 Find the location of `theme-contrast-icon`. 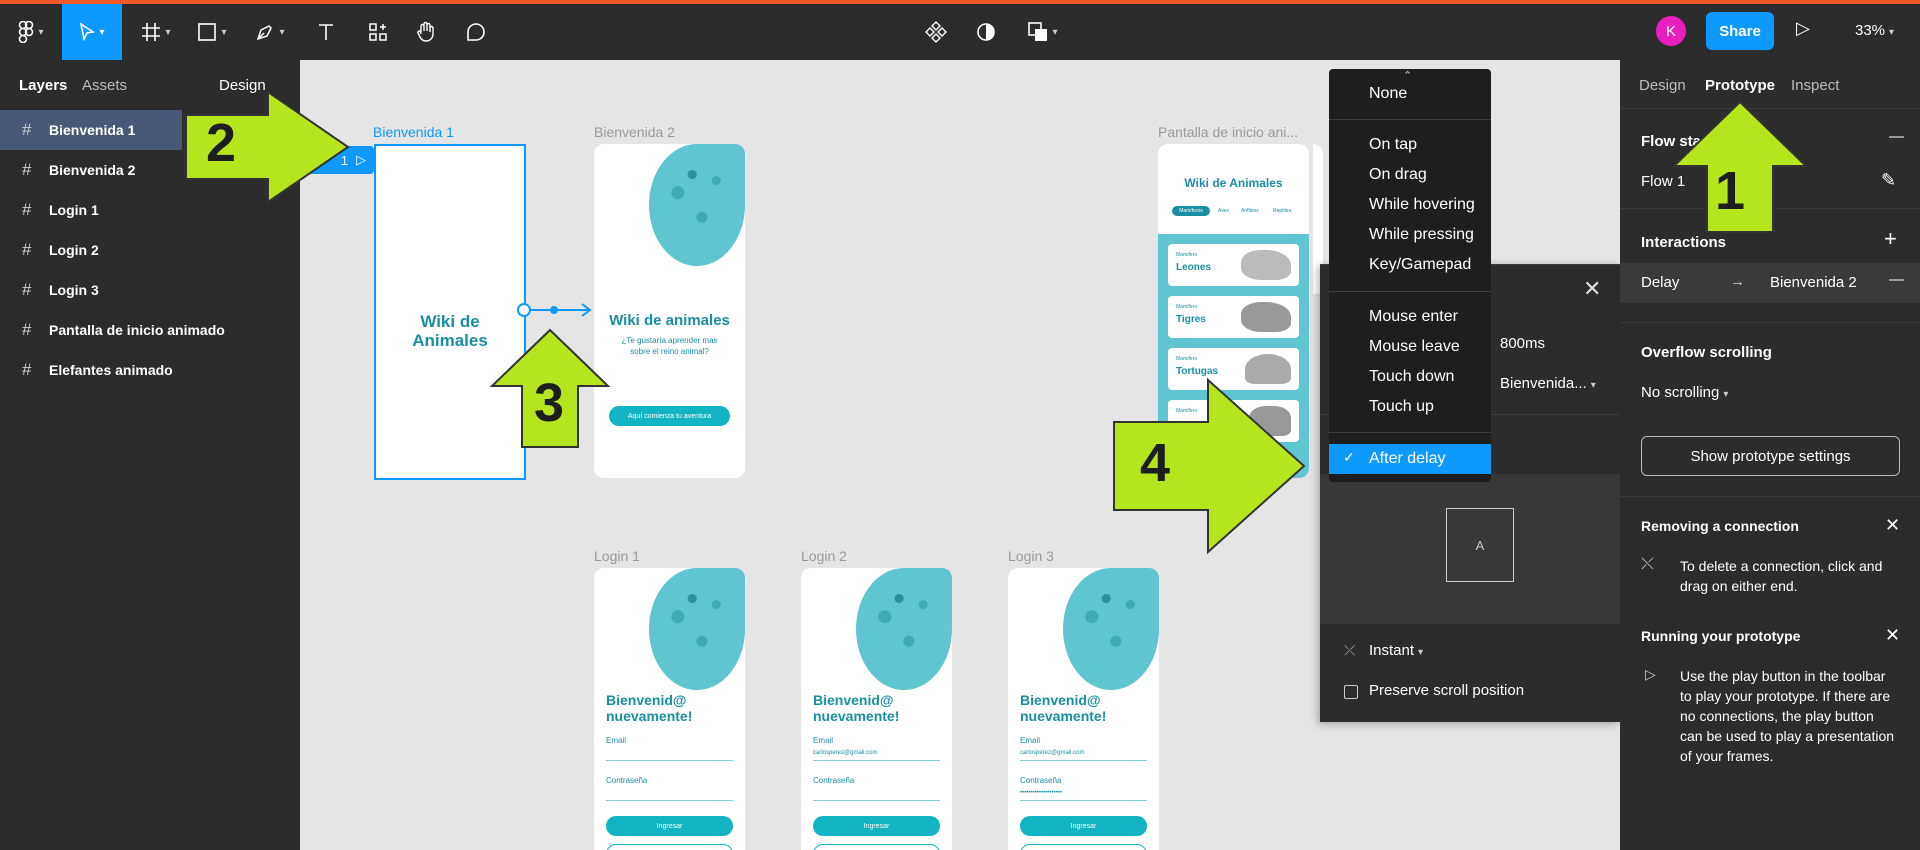

theme-contrast-icon is located at coordinates (986, 32).